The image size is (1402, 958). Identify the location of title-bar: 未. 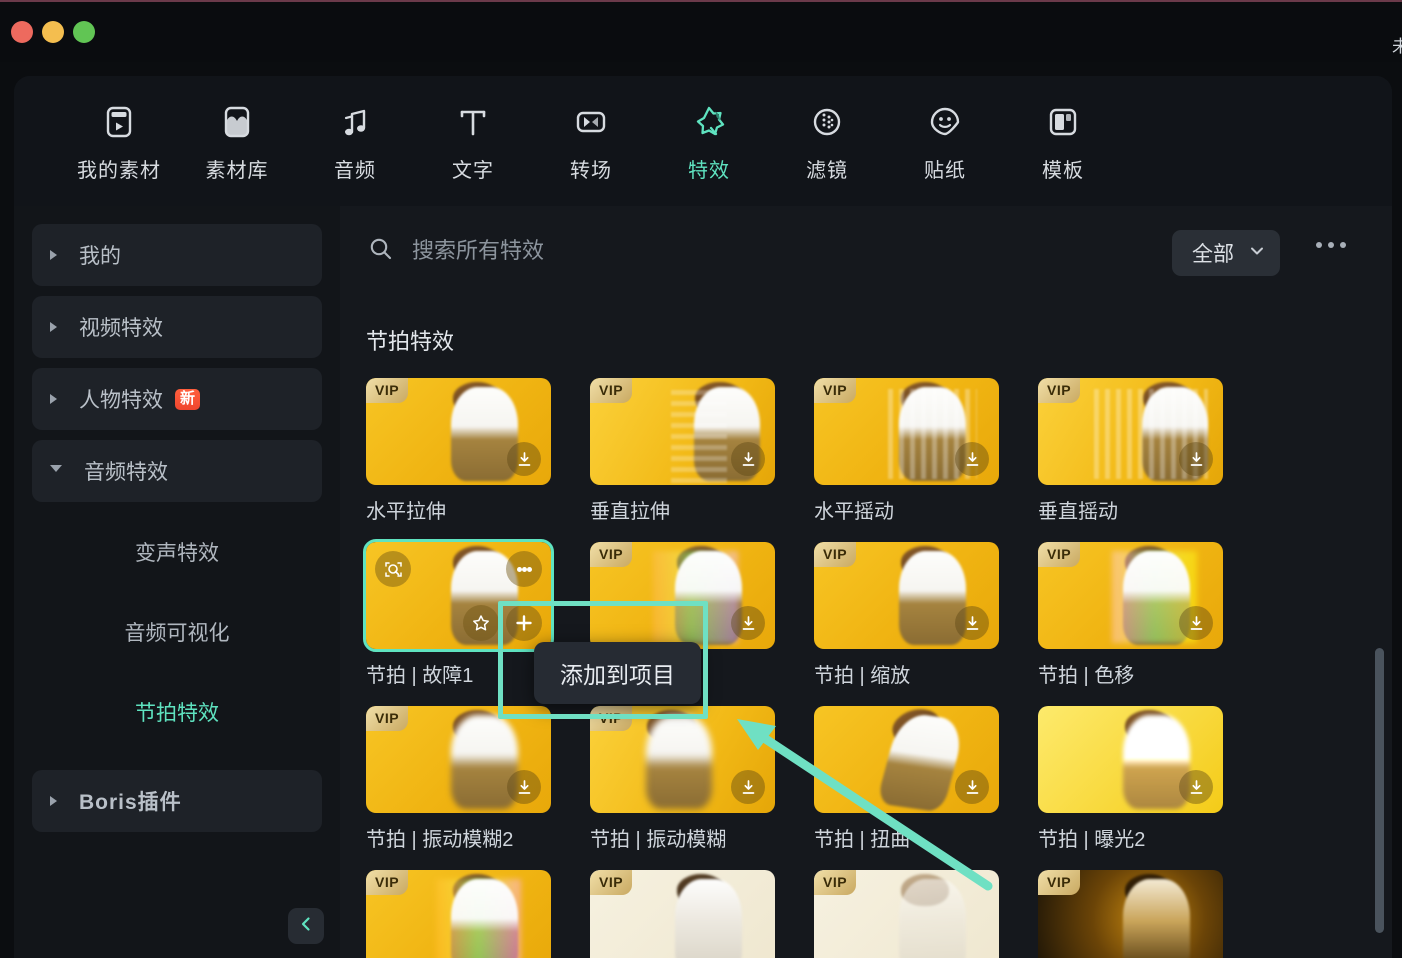
(701, 31).